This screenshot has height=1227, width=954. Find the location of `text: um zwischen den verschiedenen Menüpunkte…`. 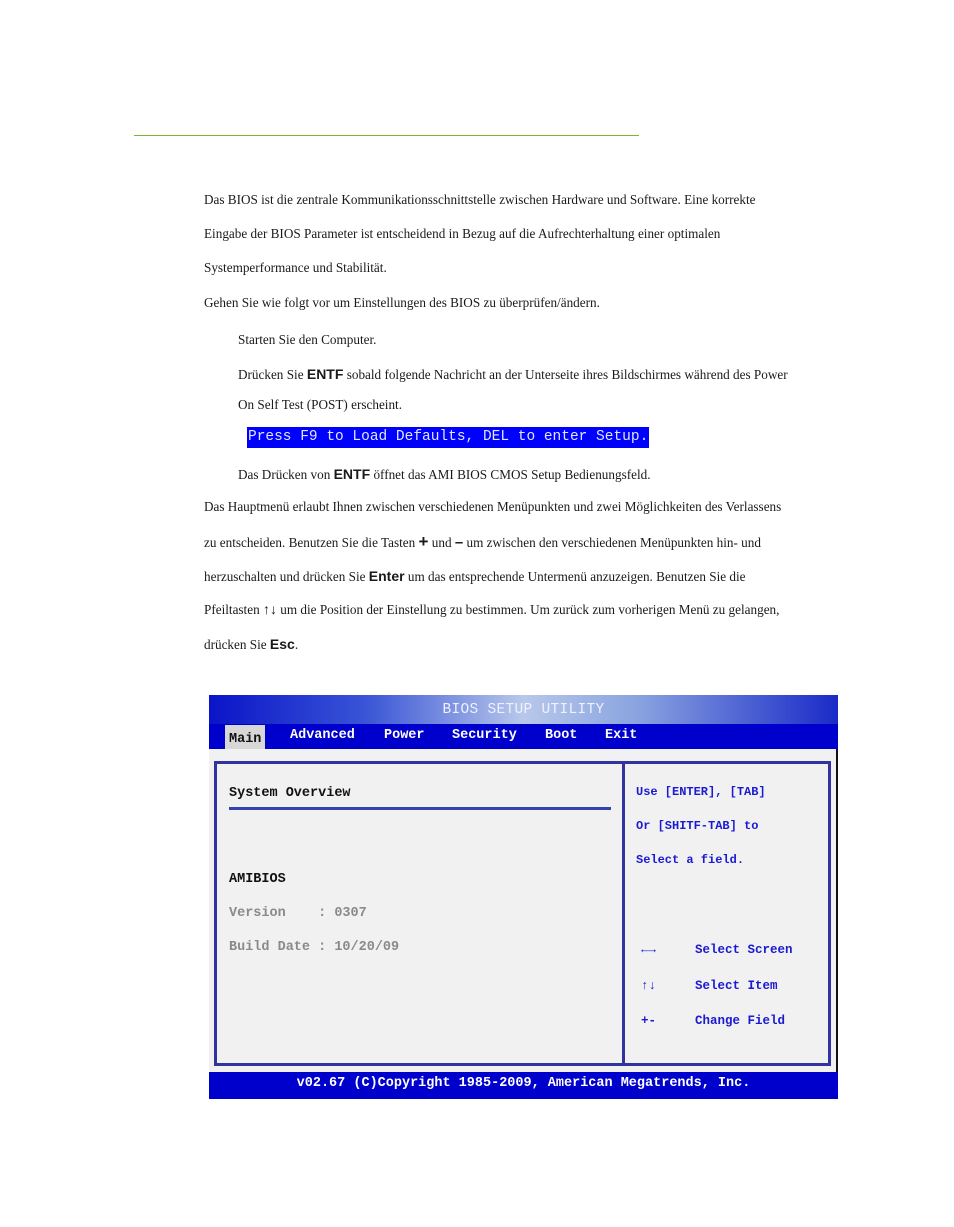

text: um zwischen den verschiedenen Menüpunkte… is located at coordinates (612, 542).